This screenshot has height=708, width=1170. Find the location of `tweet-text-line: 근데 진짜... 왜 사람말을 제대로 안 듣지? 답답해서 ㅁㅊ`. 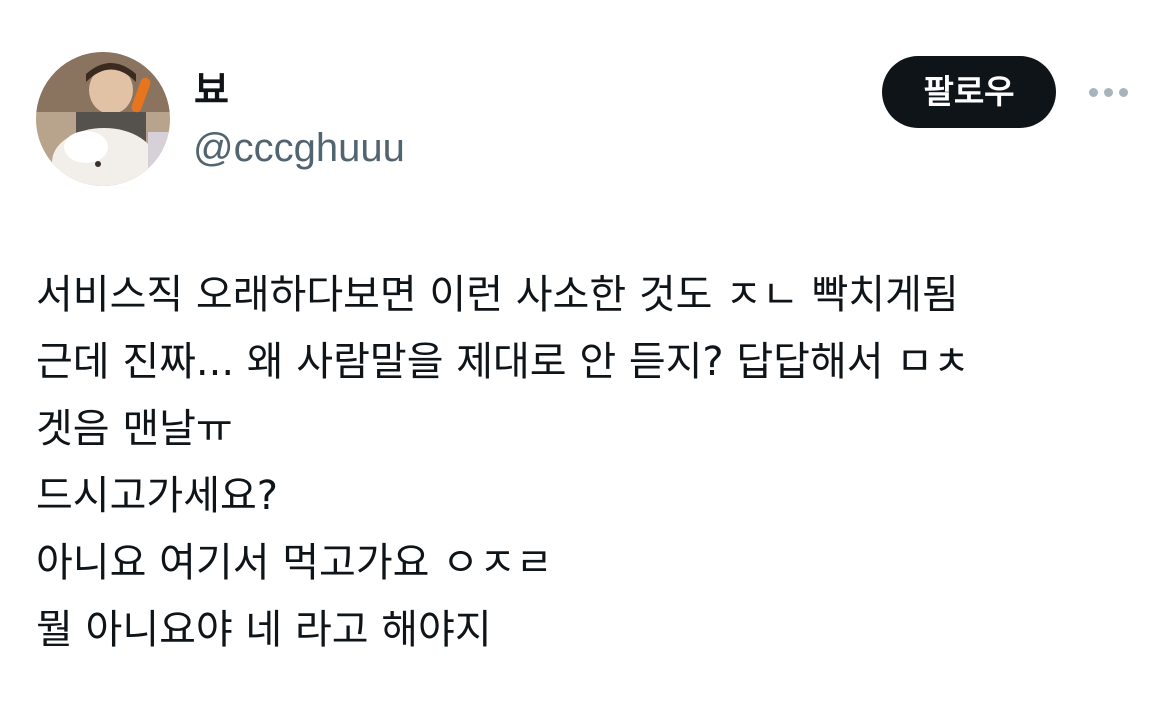

tweet-text-line: 근데 진짜... 왜 사람말을 제대로 안 듣지? 답답해서 ㅁㅊ is located at coordinates (503, 362).